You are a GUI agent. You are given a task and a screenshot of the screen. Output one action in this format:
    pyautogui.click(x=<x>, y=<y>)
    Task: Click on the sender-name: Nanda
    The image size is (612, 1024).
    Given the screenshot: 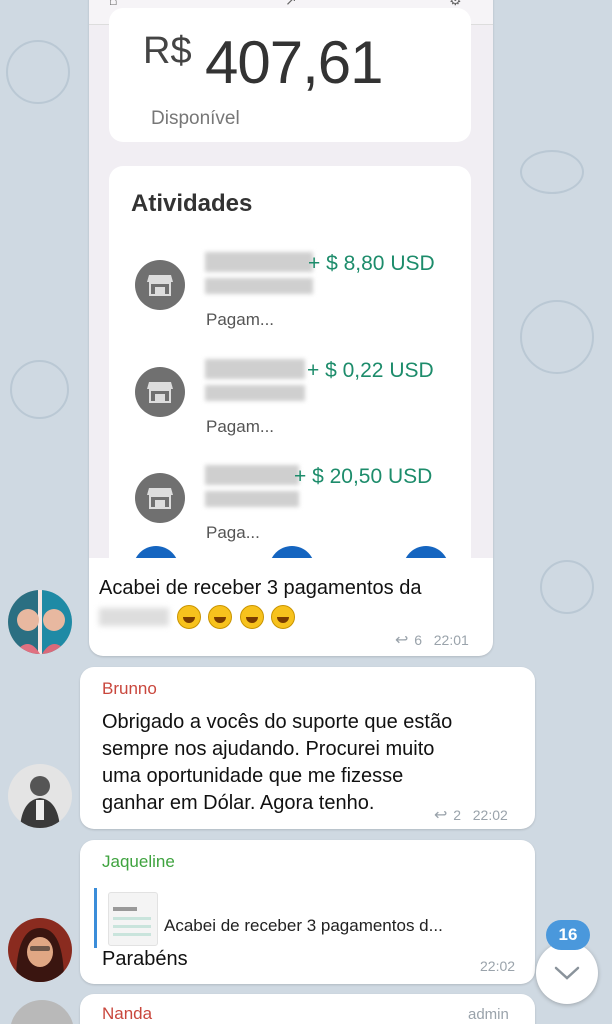 What is the action you would take?
    pyautogui.click(x=127, y=1014)
    